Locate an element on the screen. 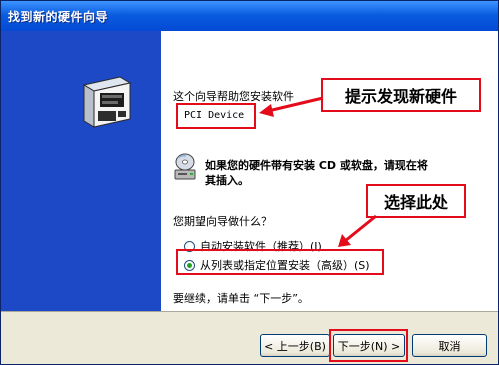 The height and width of the screenshot is (365, 499). hardware-icon is located at coordinates (107, 102).